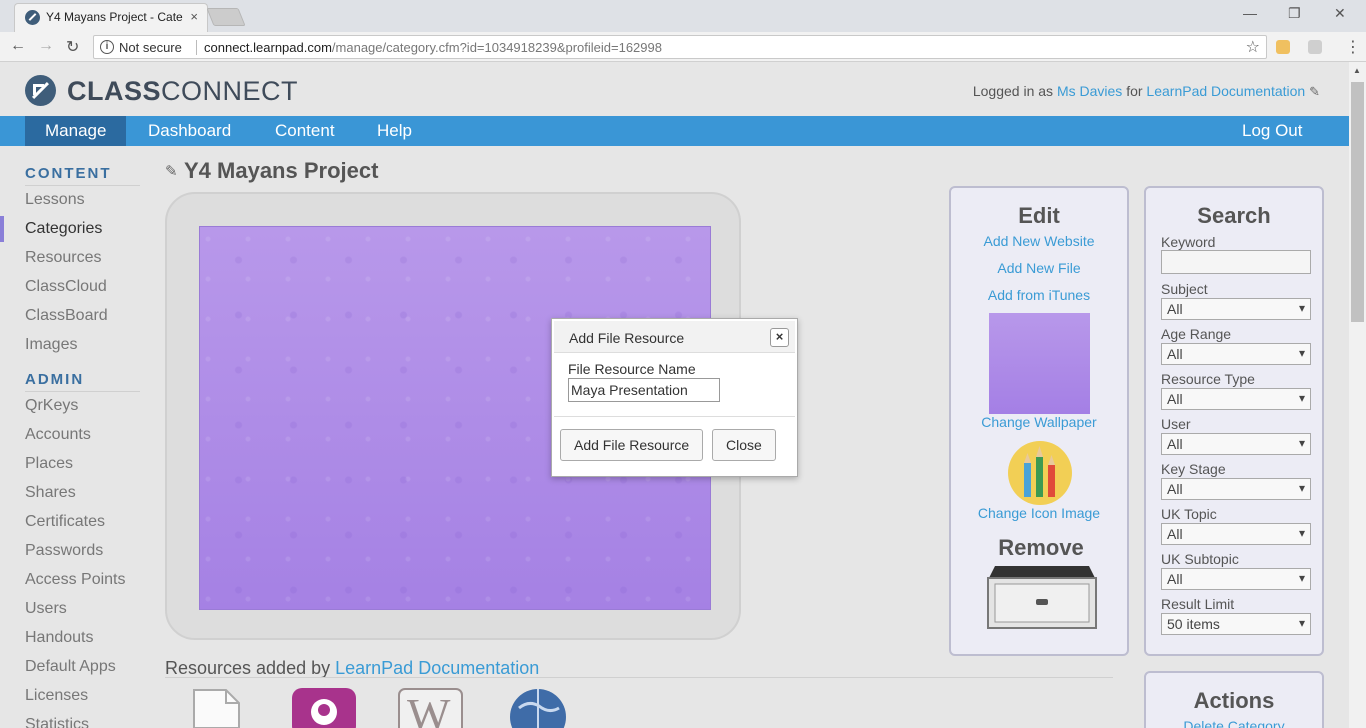 This screenshot has height=728, width=1366. Describe the element at coordinates (63, 258) in the screenshot. I see `sidebar-item-resources: Resources` at that location.